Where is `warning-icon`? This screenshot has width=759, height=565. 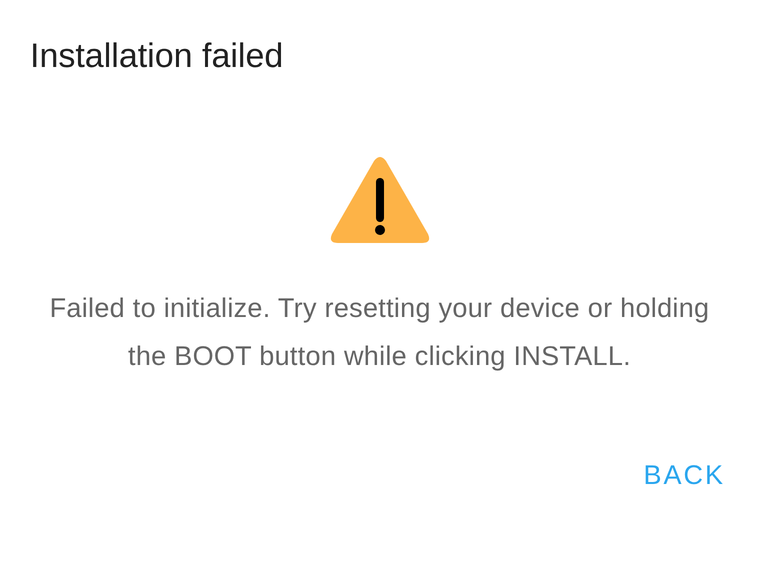
warning-icon is located at coordinates (380, 200).